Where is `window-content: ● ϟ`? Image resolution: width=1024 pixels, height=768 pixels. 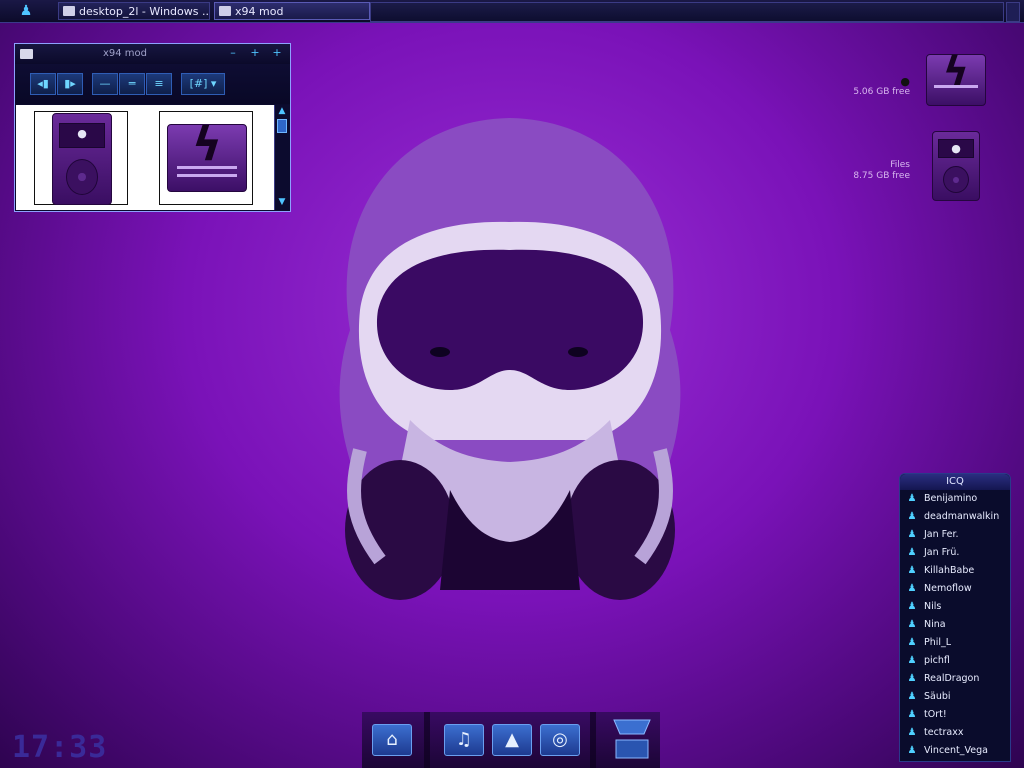 window-content: ● ϟ is located at coordinates (145, 157).